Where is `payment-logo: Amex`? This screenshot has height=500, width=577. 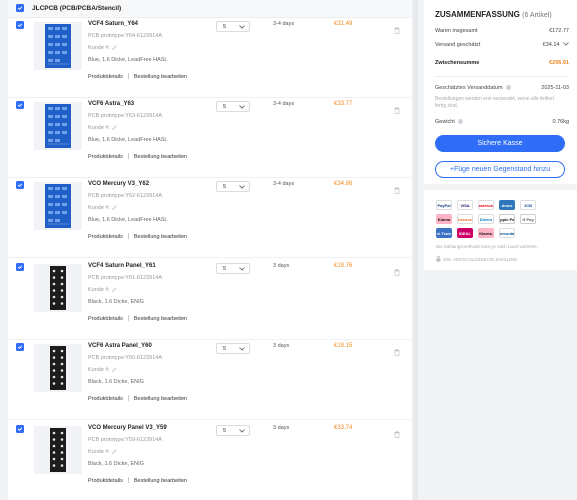
payment-logo: Amex is located at coordinates (507, 205).